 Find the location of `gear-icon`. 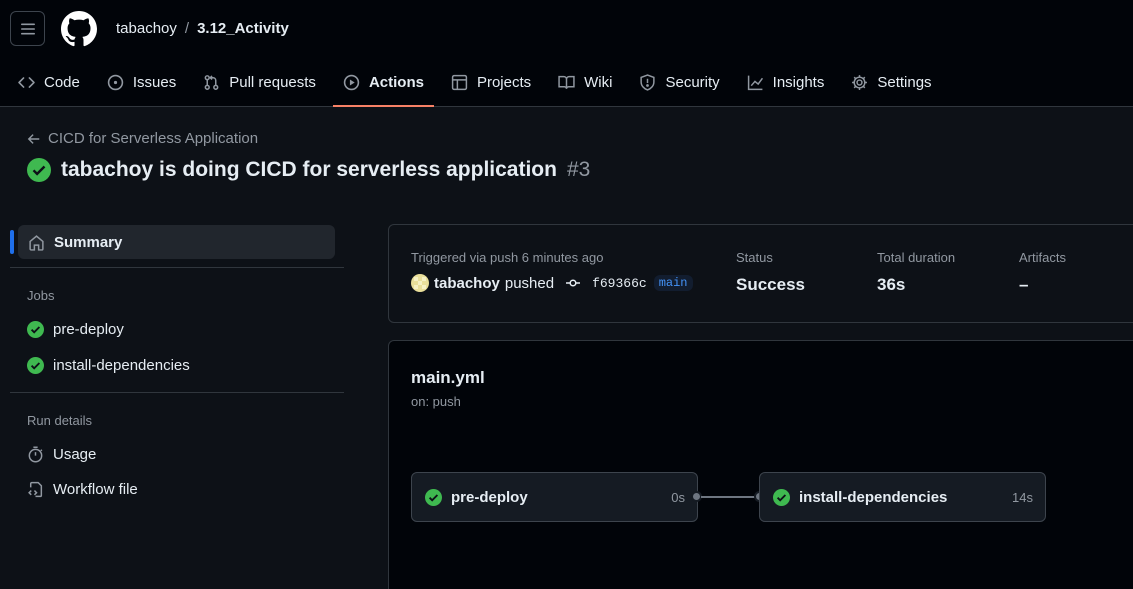

gear-icon is located at coordinates (860, 82).